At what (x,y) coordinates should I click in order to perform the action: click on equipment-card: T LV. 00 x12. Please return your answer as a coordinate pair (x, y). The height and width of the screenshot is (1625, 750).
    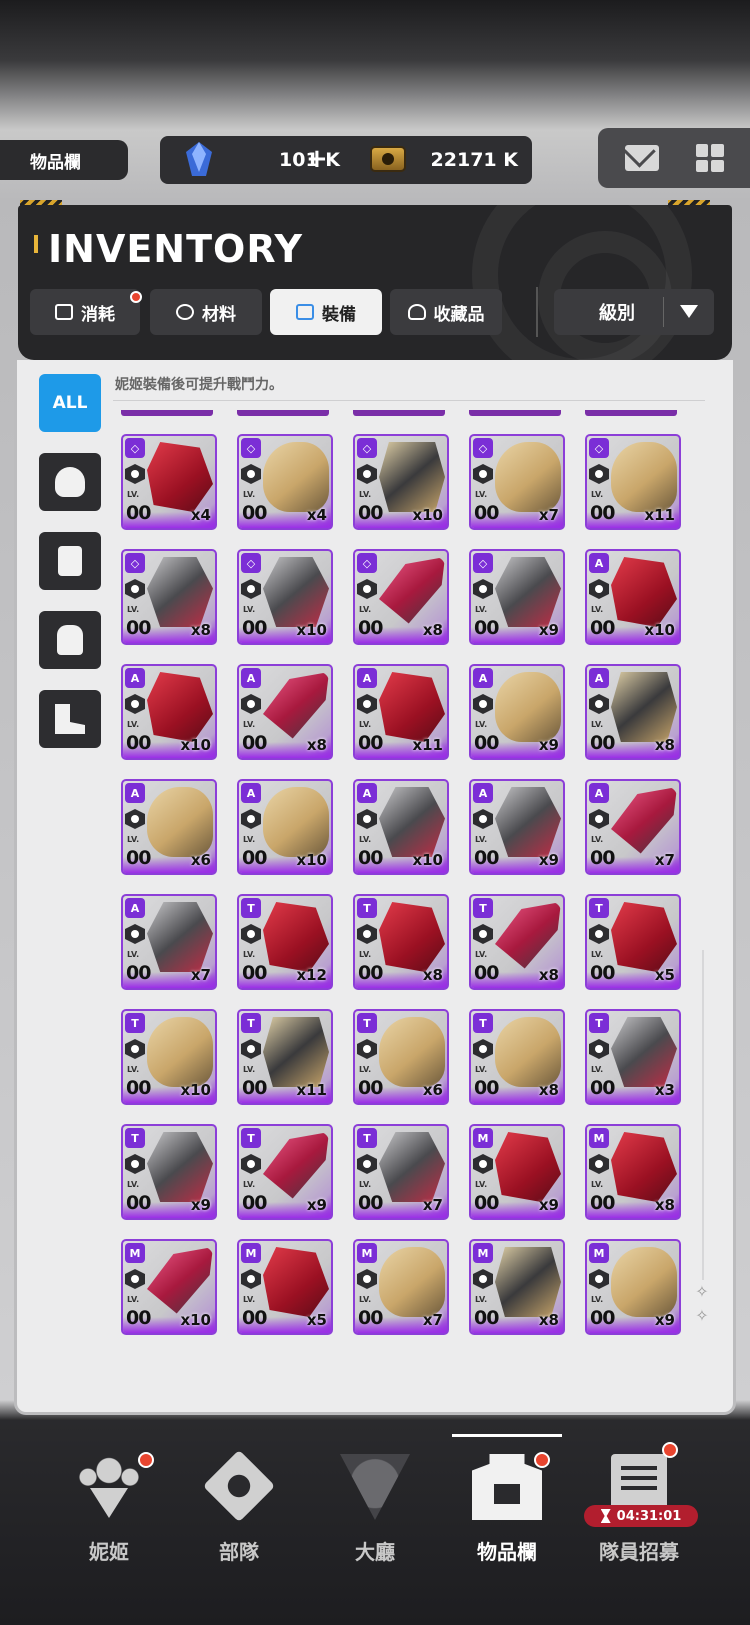
    Looking at the image, I should click on (285, 942).